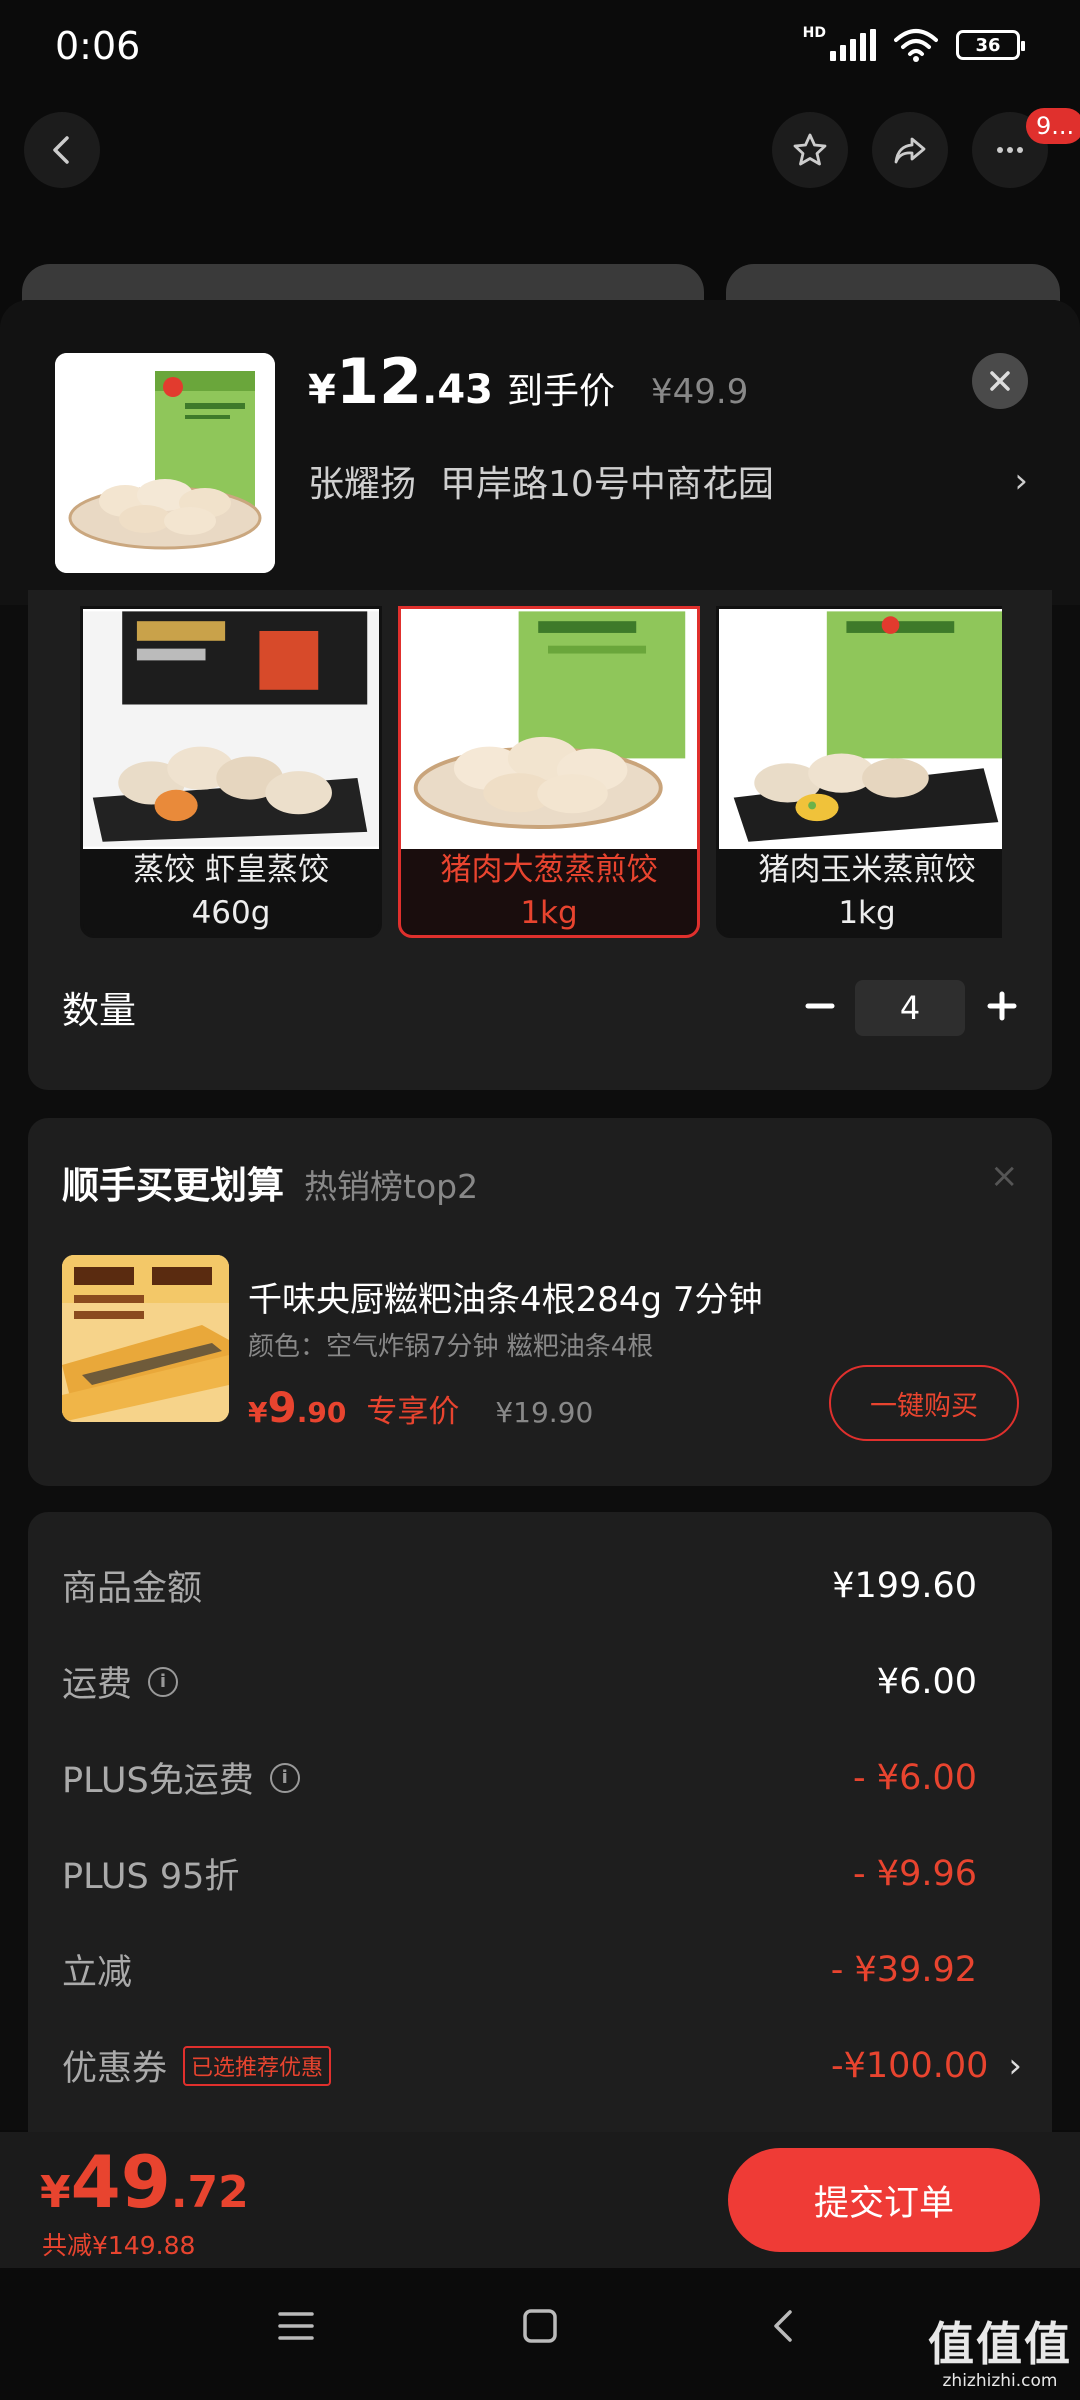  I want to click on price-integer: 12, so click(379, 381).